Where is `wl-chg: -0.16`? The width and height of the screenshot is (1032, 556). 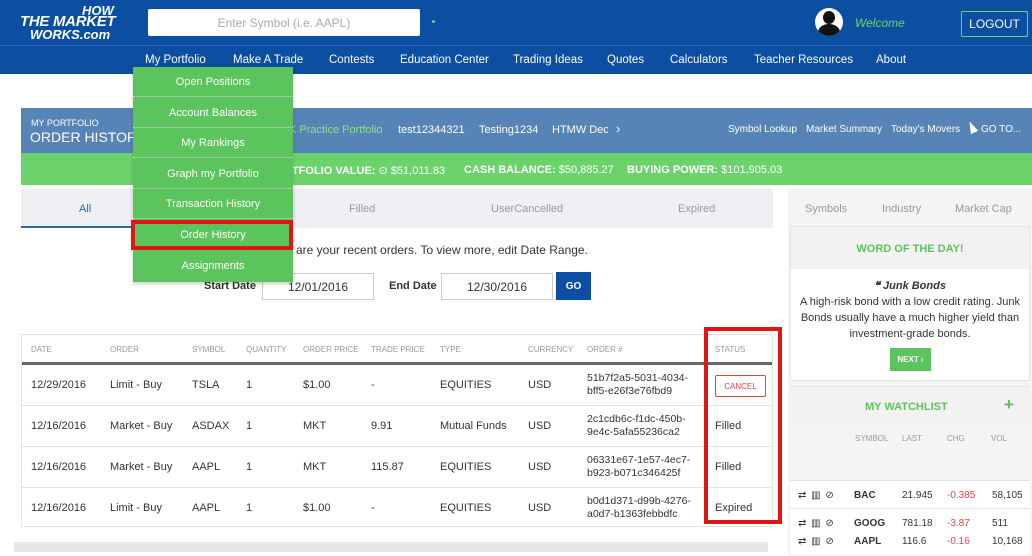 wl-chg: -0.16 is located at coordinates (958, 541).